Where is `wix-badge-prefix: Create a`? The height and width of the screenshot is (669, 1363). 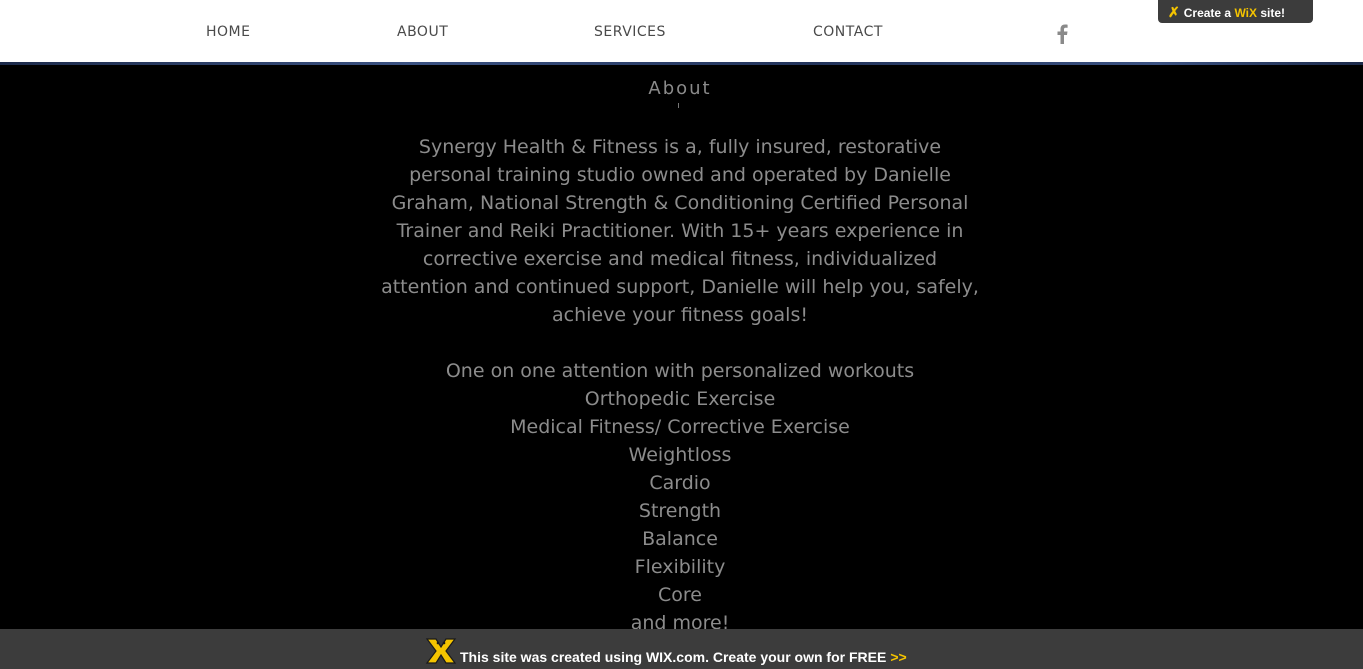
wix-badge-prefix: Create a is located at coordinates (1209, 13).